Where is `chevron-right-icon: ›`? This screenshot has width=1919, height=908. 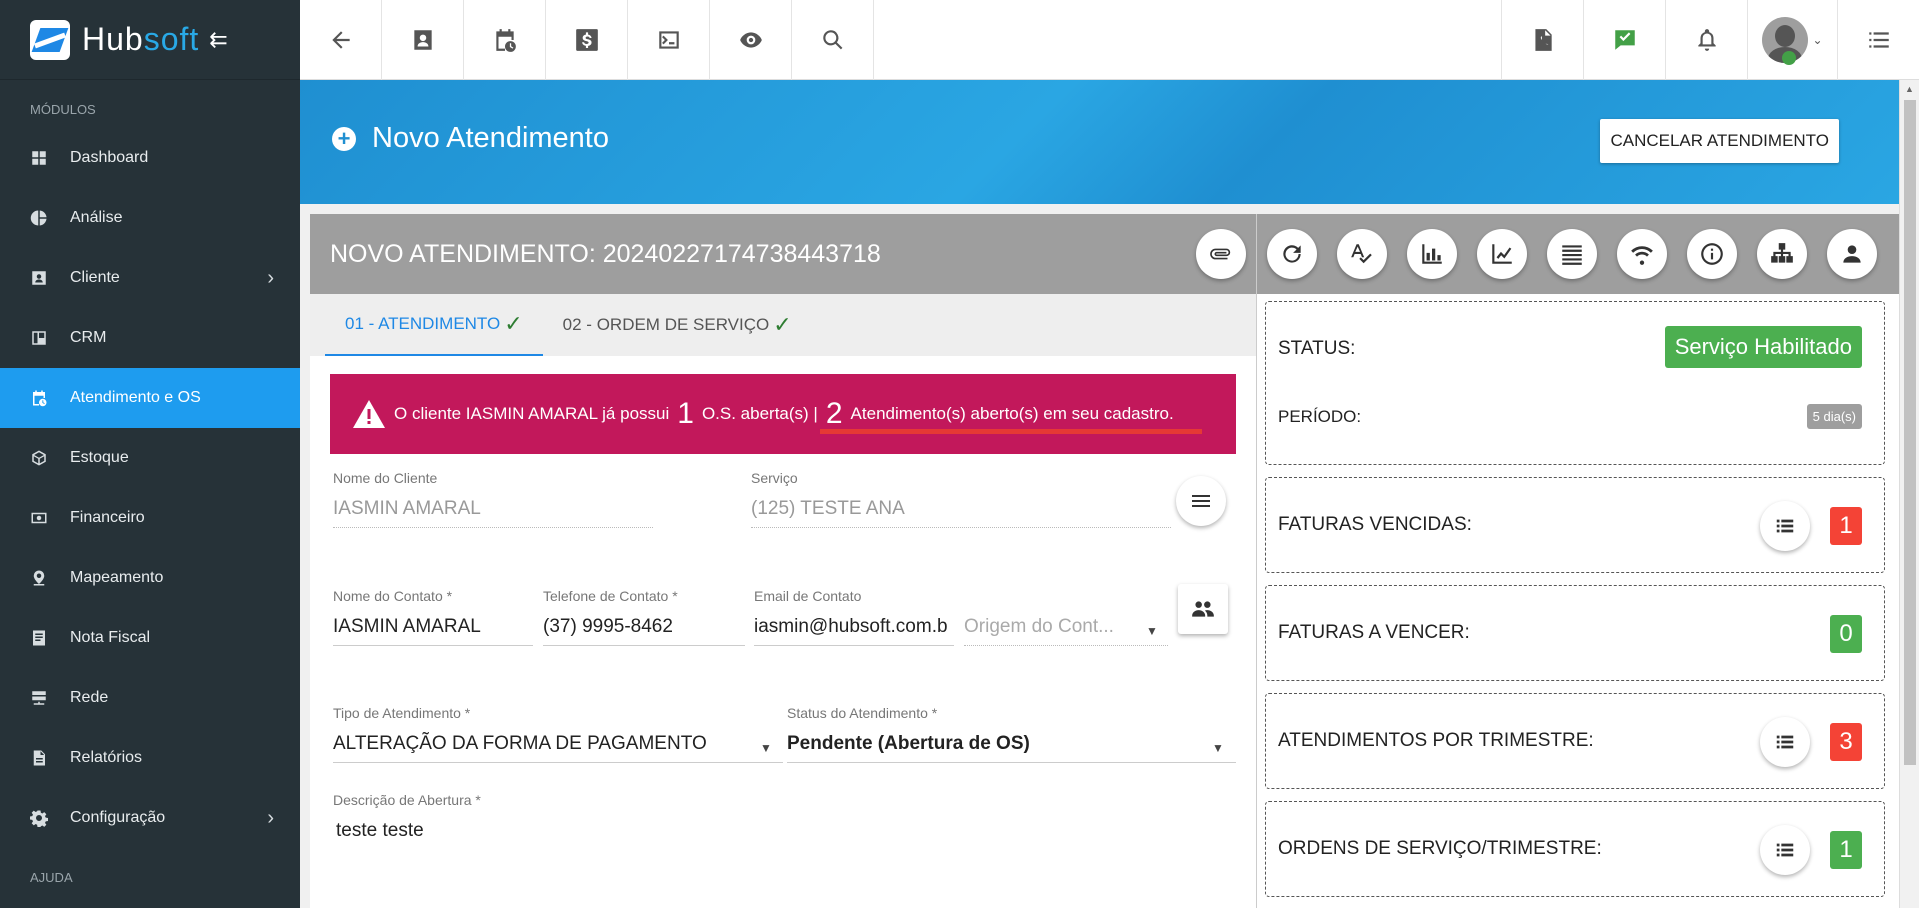 chevron-right-icon: › is located at coordinates (270, 277).